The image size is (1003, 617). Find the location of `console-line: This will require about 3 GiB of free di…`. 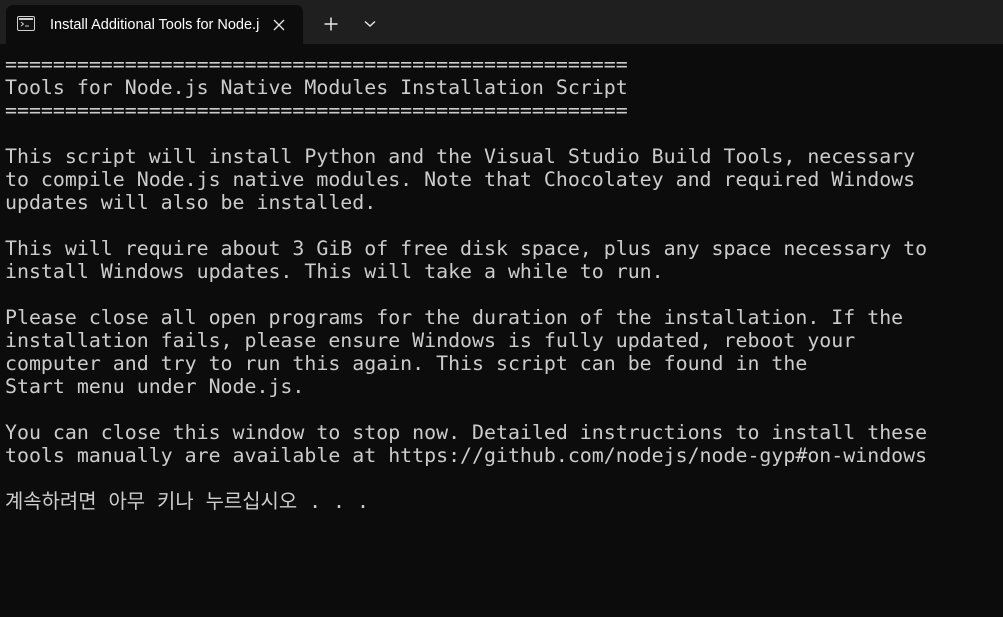

console-line: This will require about 3 GiB of free di… is located at coordinates (466, 248).